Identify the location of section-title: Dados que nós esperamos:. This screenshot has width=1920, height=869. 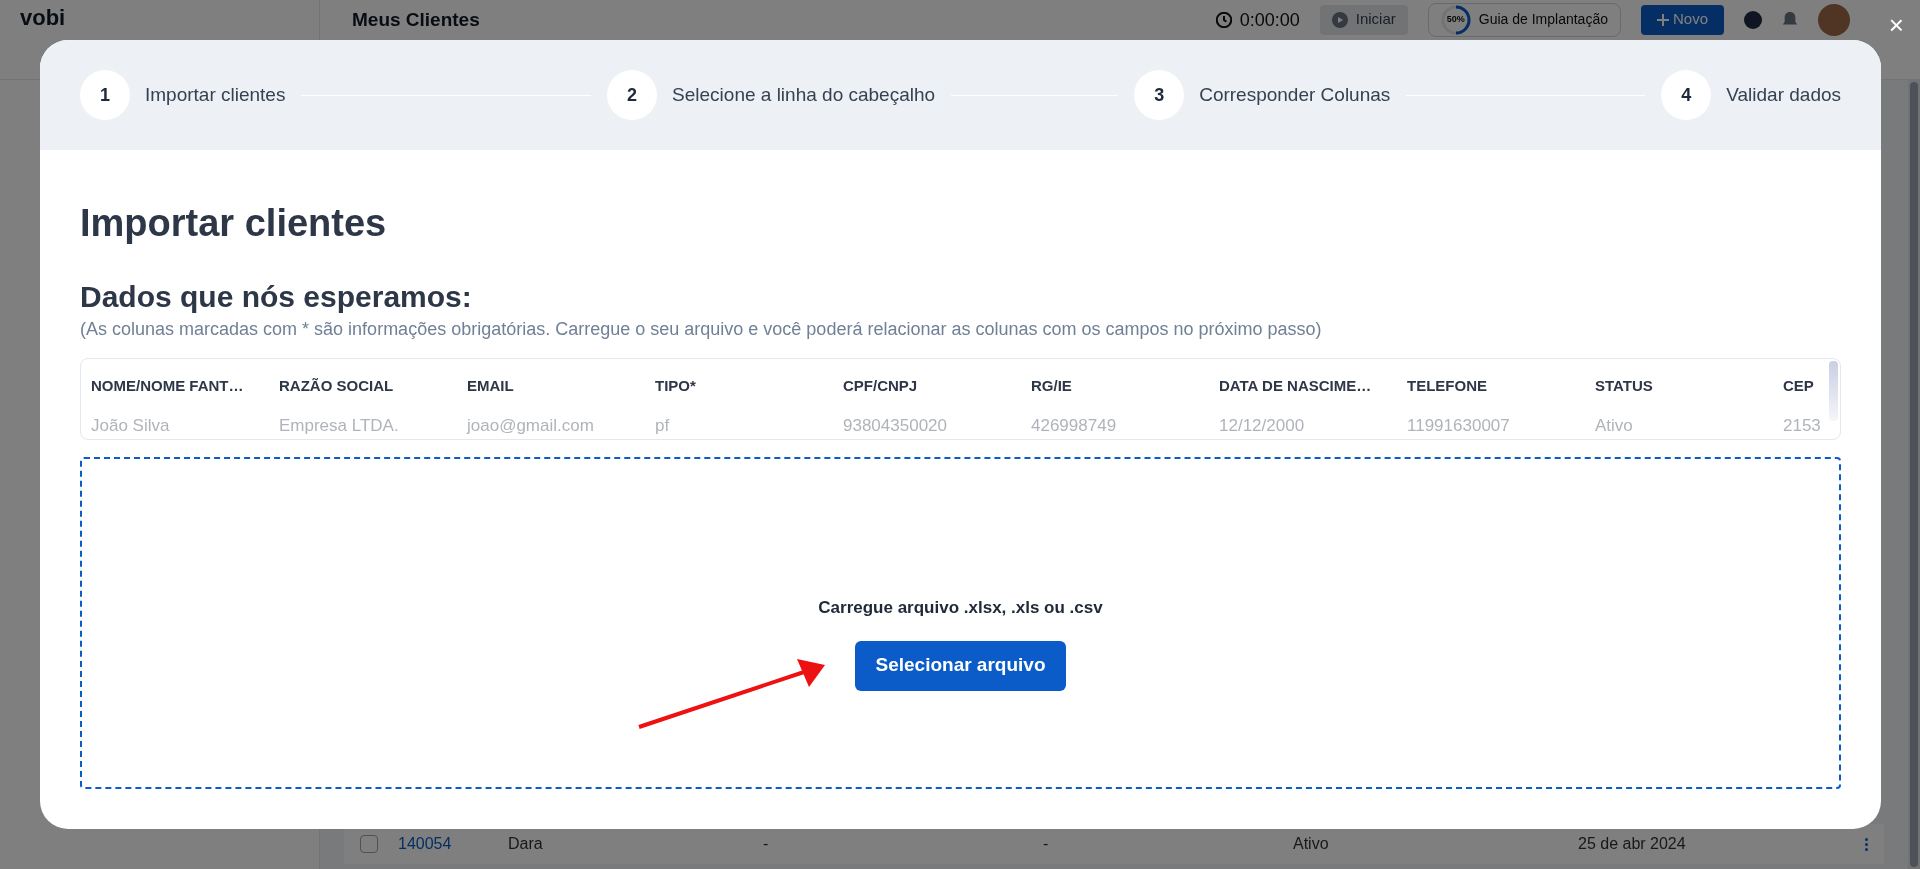
(276, 297).